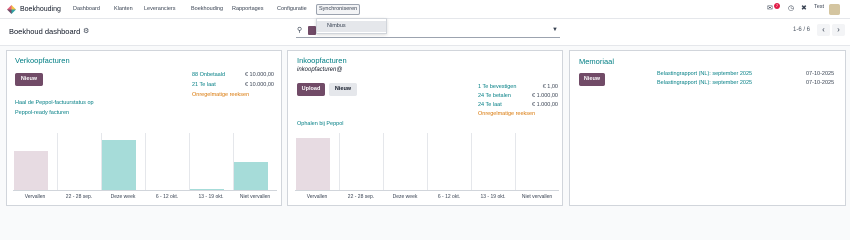 This screenshot has width=850, height=240. Describe the element at coordinates (338, 9) in the screenshot. I see `menu-synchroniseren: Synchroniseren` at that location.